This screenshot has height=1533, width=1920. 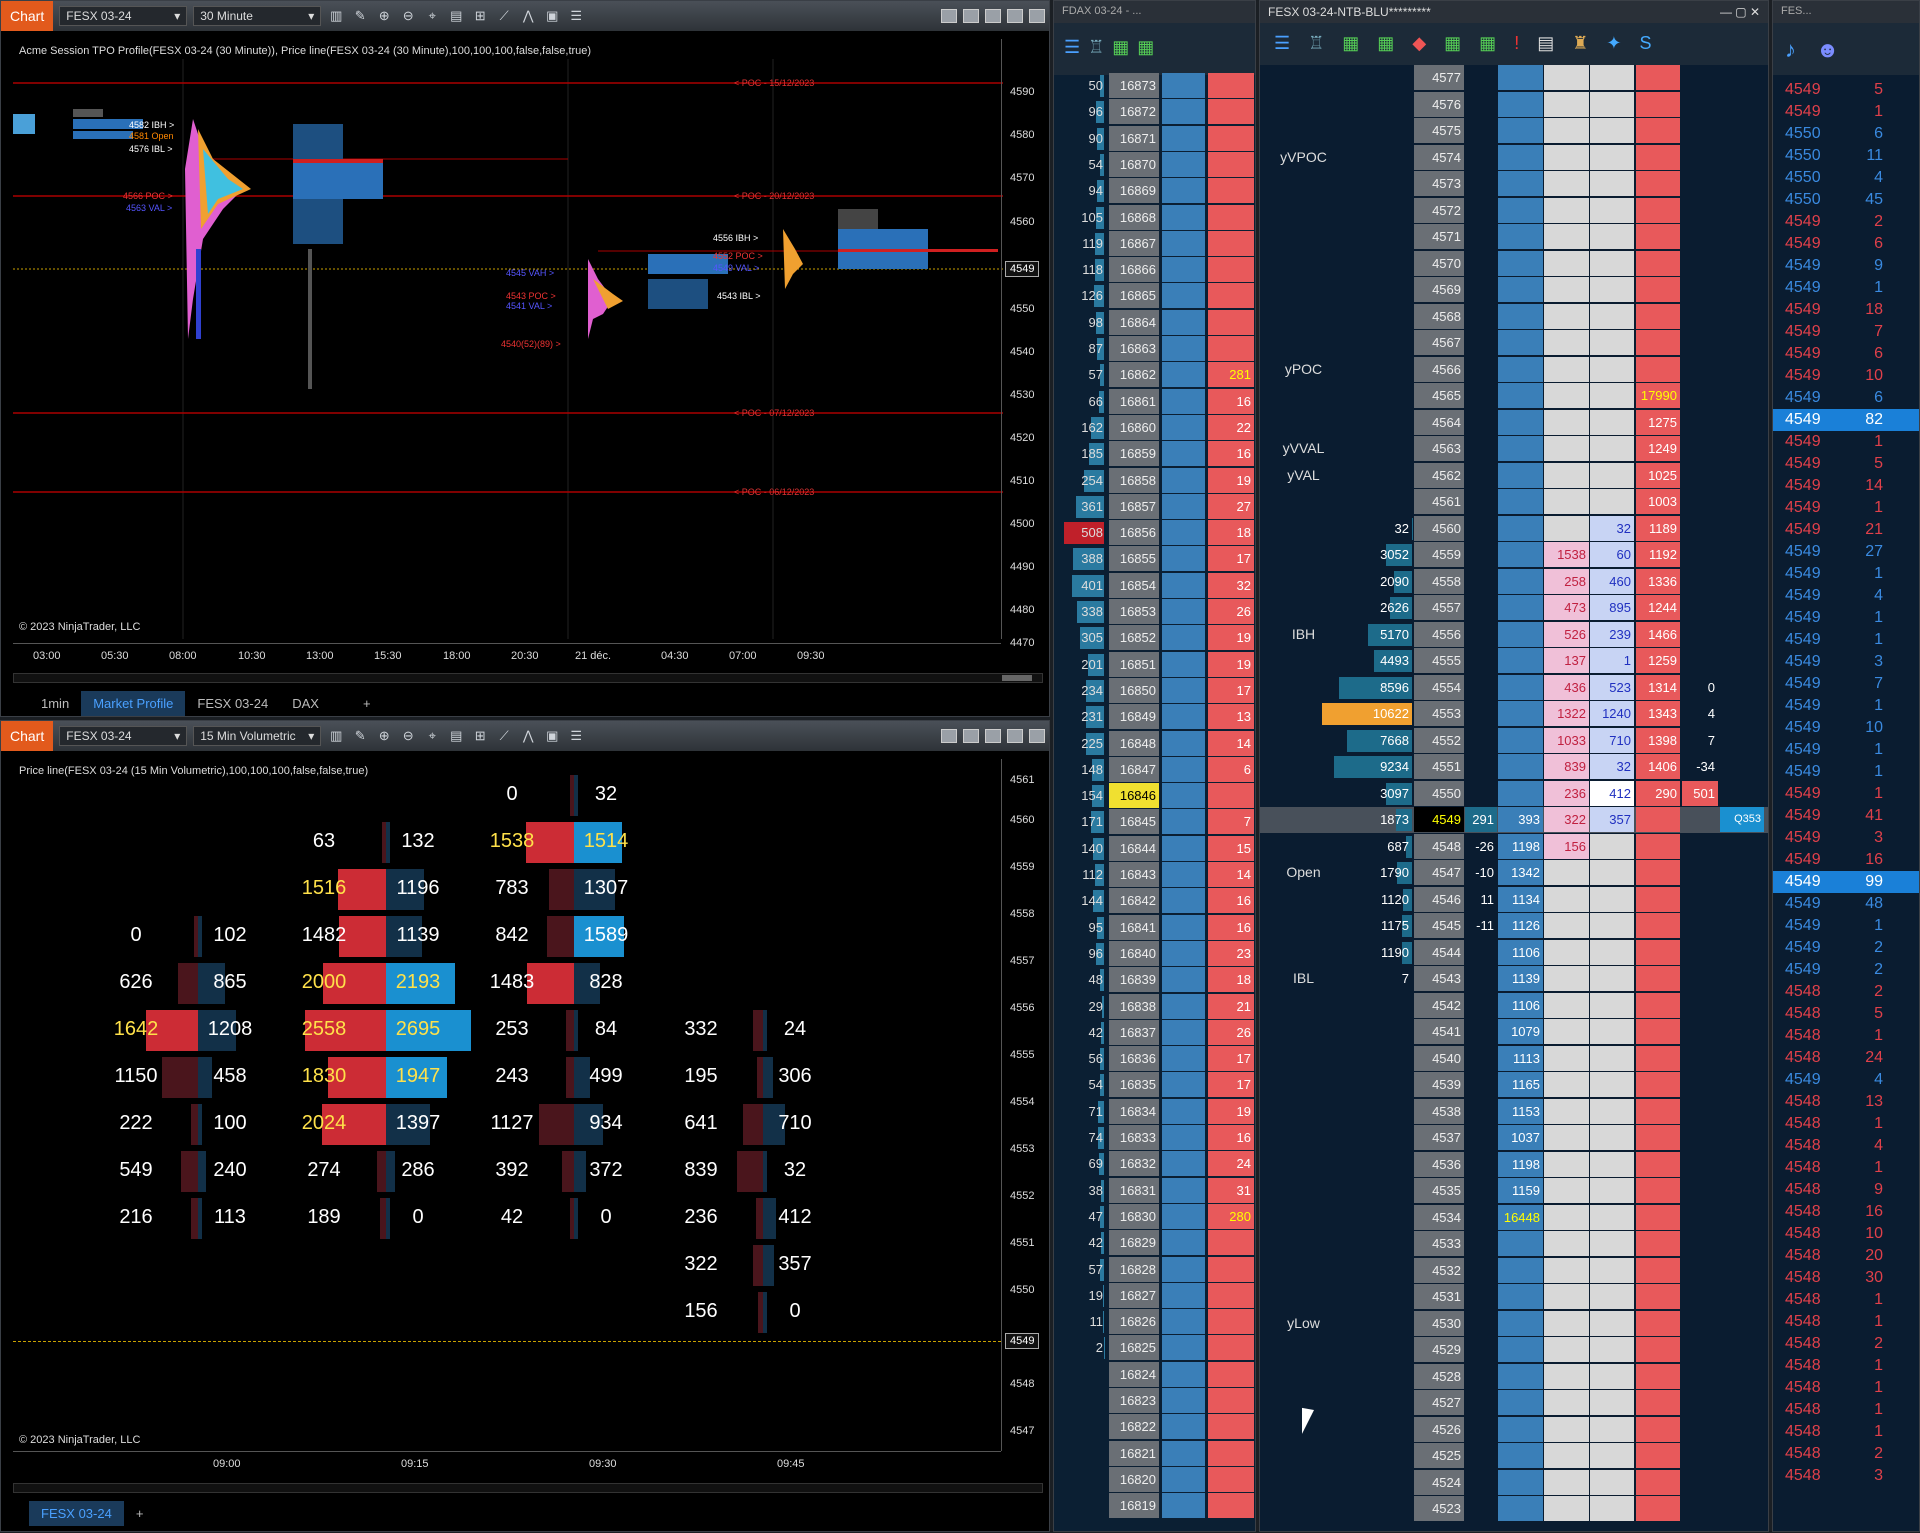 What do you see at coordinates (1154, 1480) in the screenshot?
I see `fdax-ladder-row: 16820` at bounding box center [1154, 1480].